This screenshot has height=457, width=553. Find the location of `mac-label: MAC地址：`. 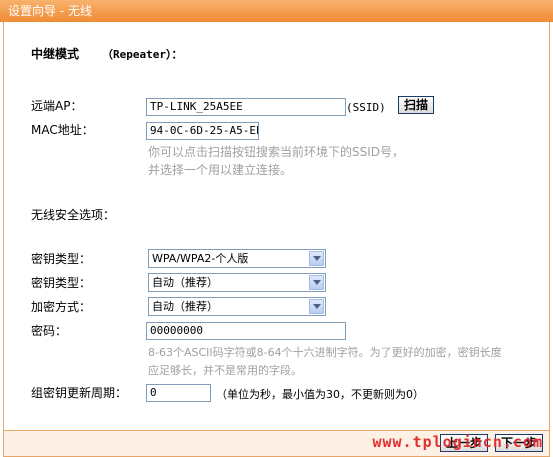

mac-label: MAC地址： is located at coordinates (62, 130).